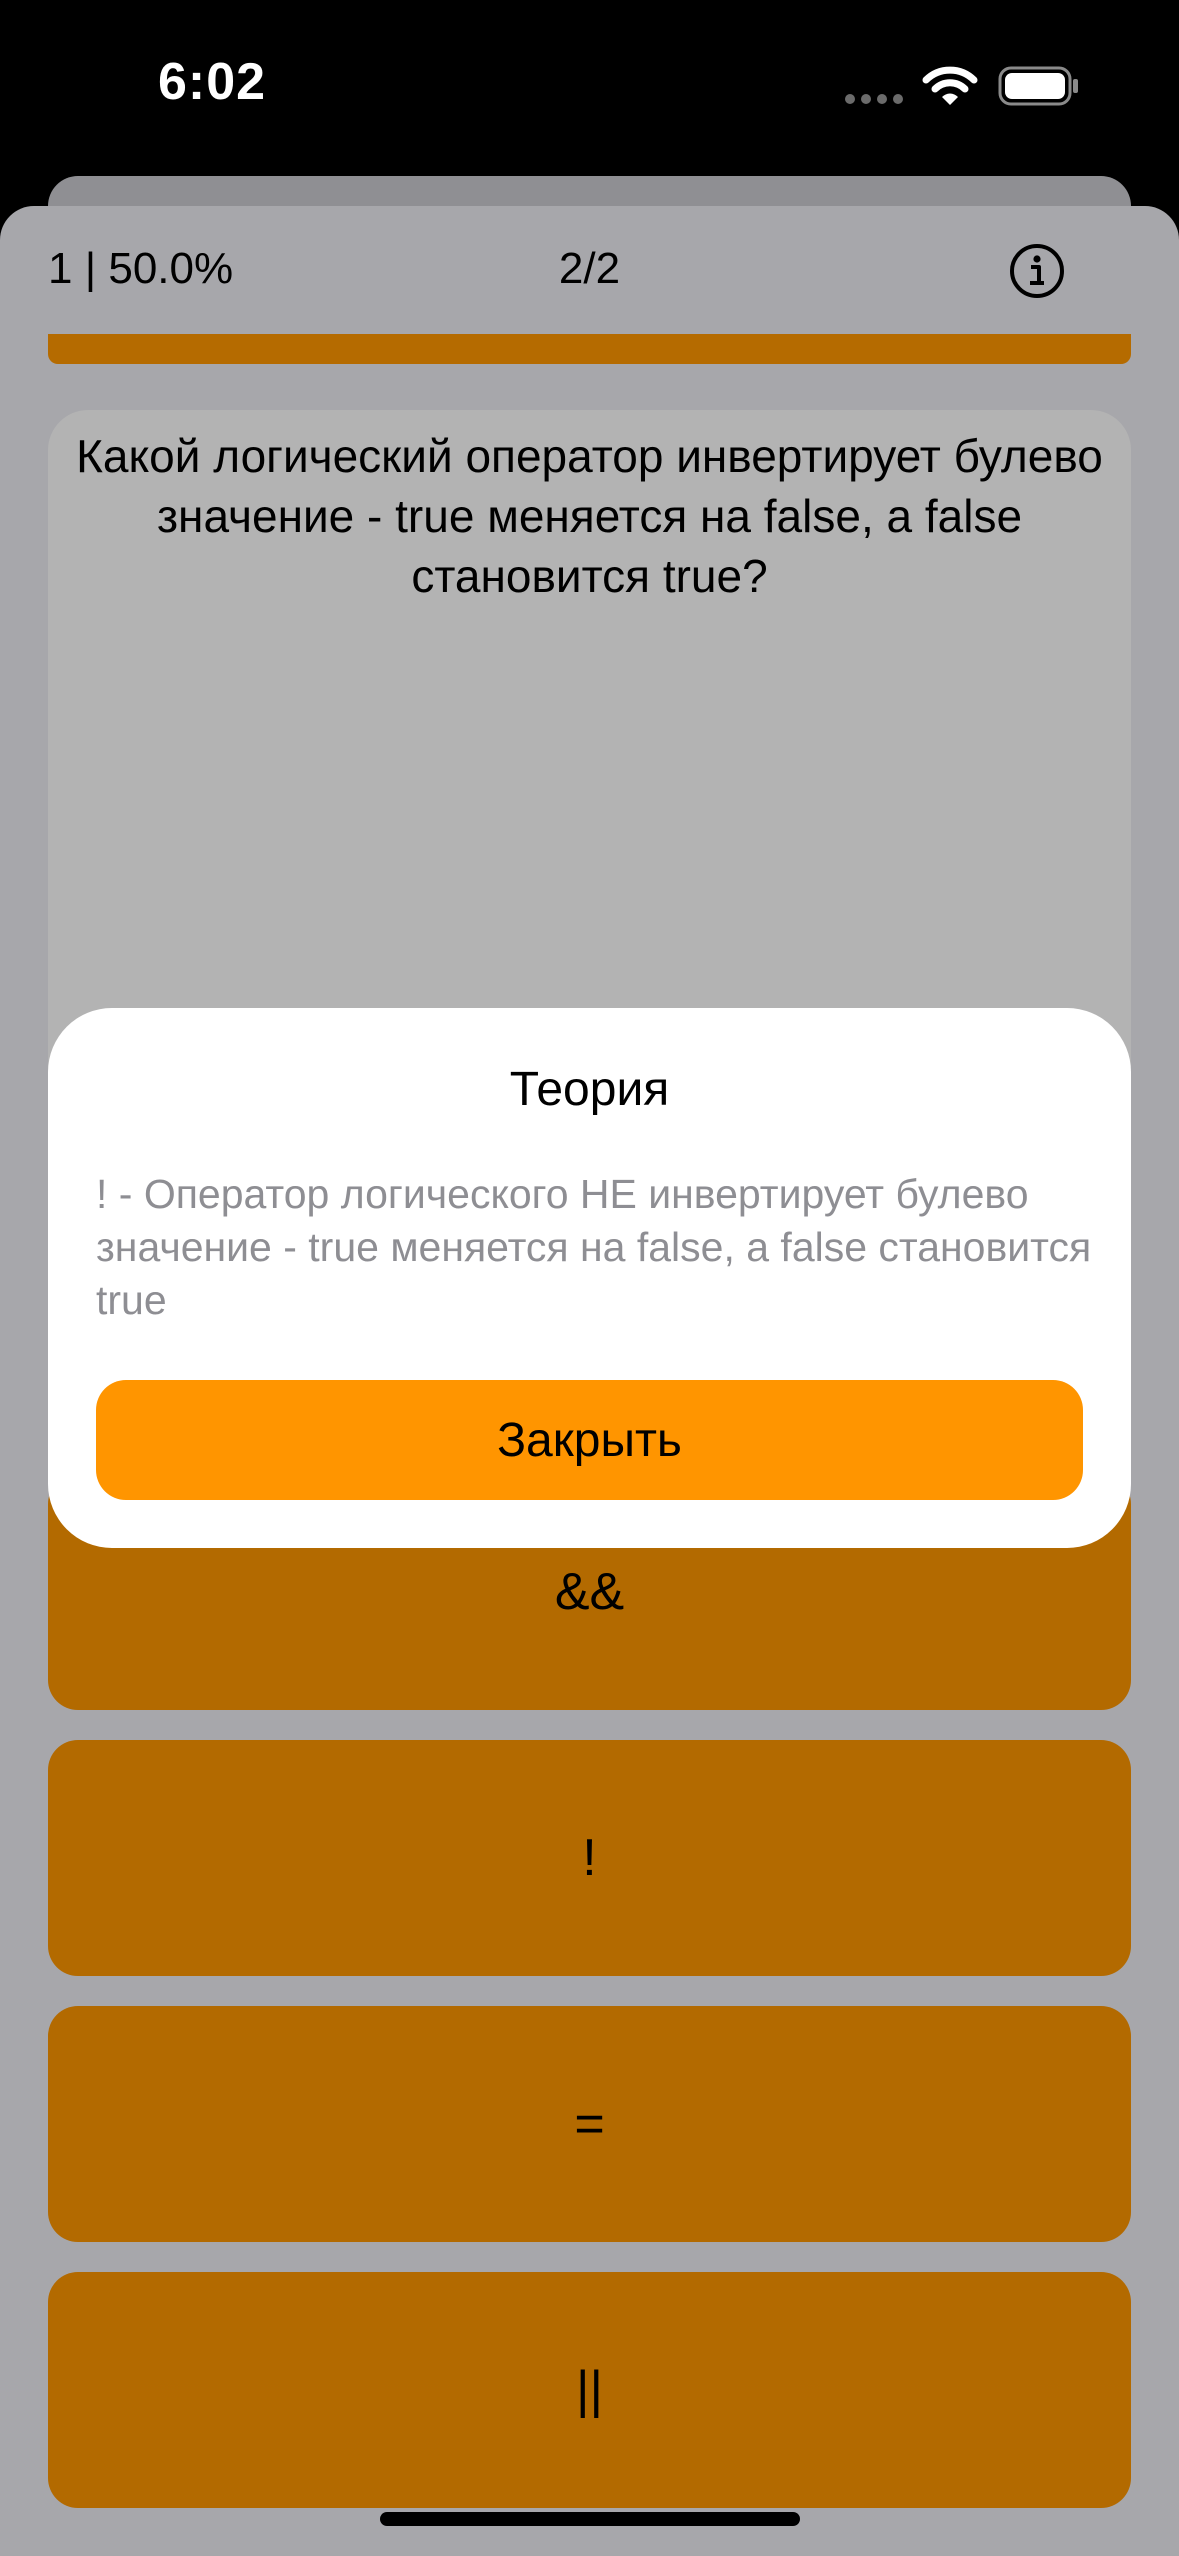 The image size is (1179, 2556). What do you see at coordinates (950, 85) in the screenshot?
I see `wifi-icon` at bounding box center [950, 85].